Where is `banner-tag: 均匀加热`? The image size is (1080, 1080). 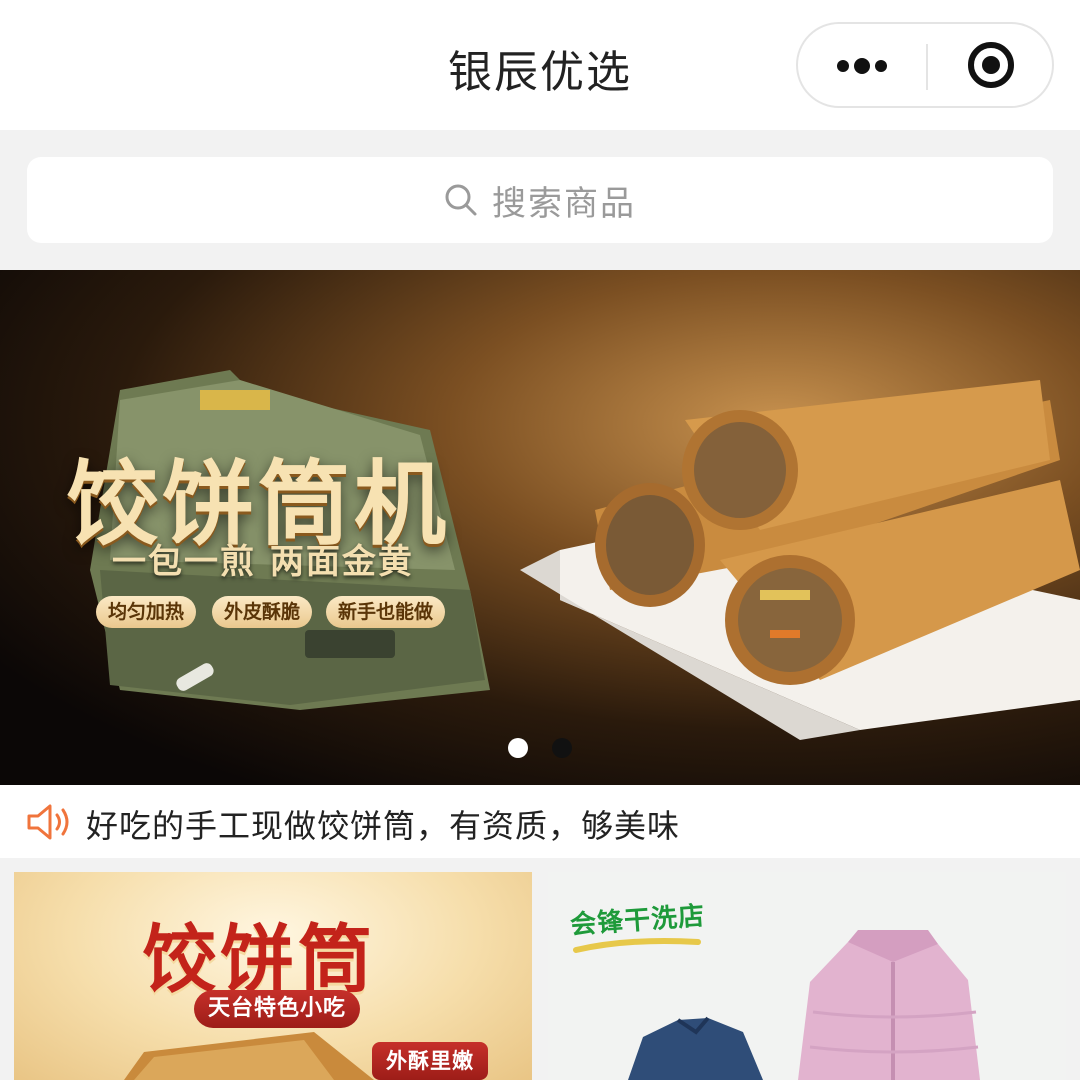 banner-tag: 均匀加热 is located at coordinates (146, 612).